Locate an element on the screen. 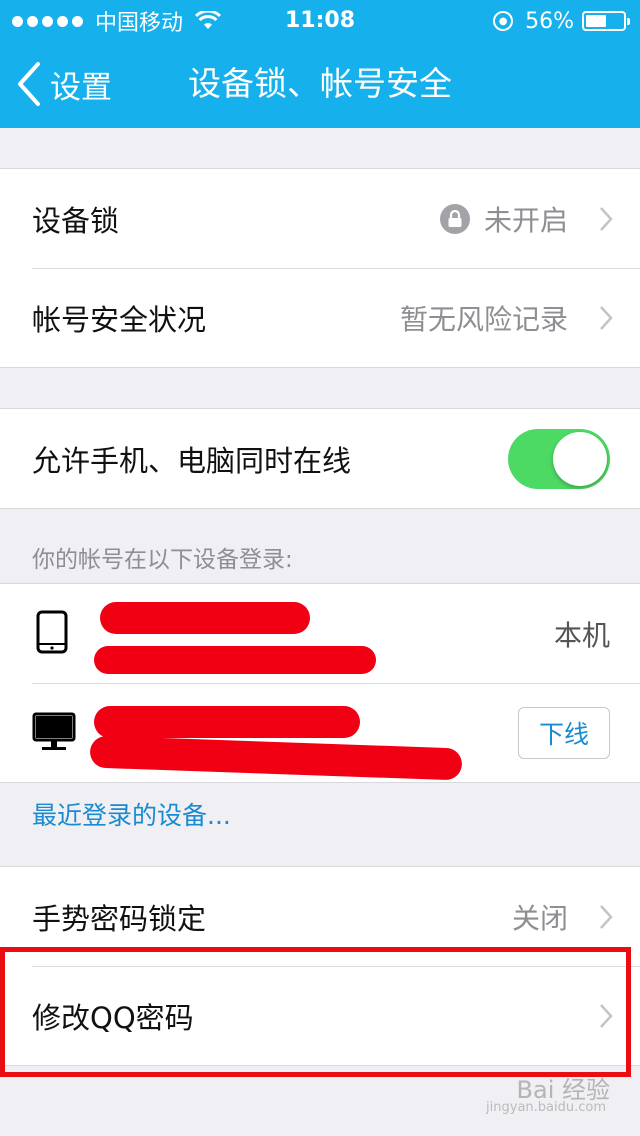 The height and width of the screenshot is (1136, 640). device-lock-status: 未开启 is located at coordinates (525, 220).